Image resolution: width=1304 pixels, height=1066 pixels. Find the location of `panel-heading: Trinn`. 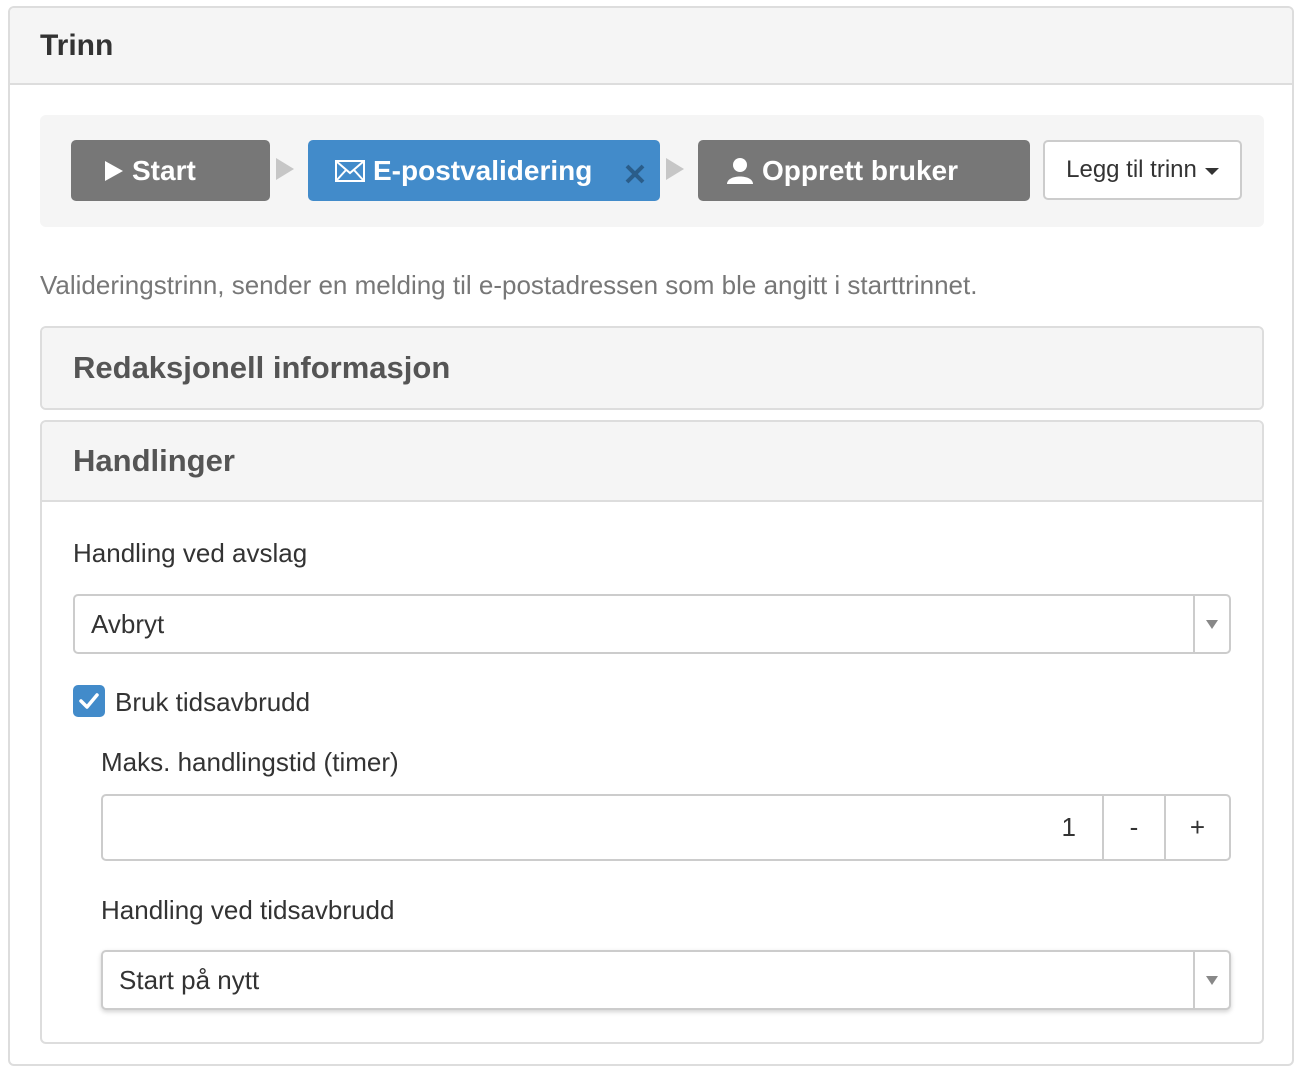

panel-heading: Trinn is located at coordinates (651, 46).